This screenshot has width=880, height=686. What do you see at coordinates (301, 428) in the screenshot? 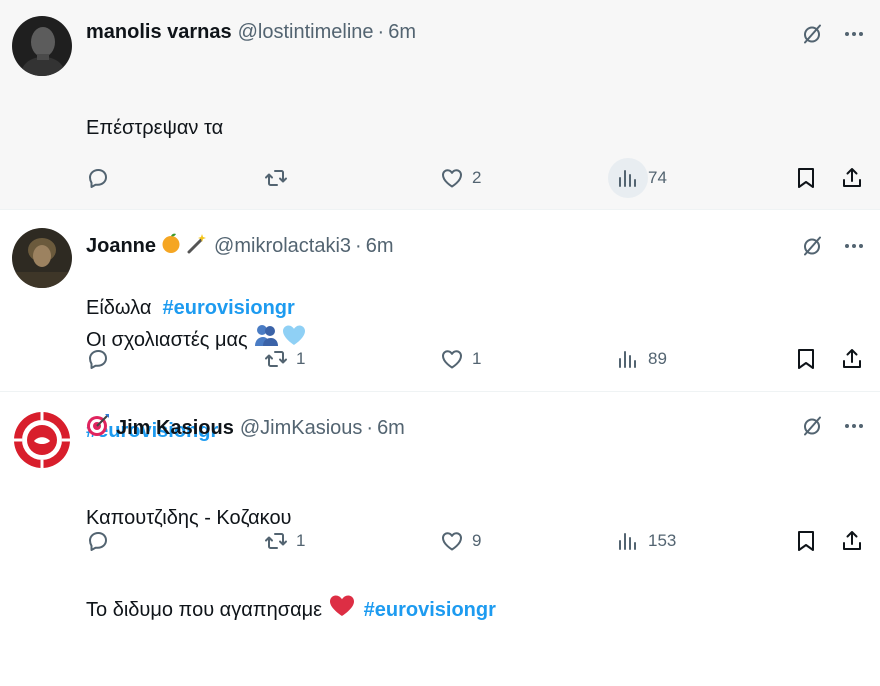
I see `user-handle: @JimKasious` at bounding box center [301, 428].